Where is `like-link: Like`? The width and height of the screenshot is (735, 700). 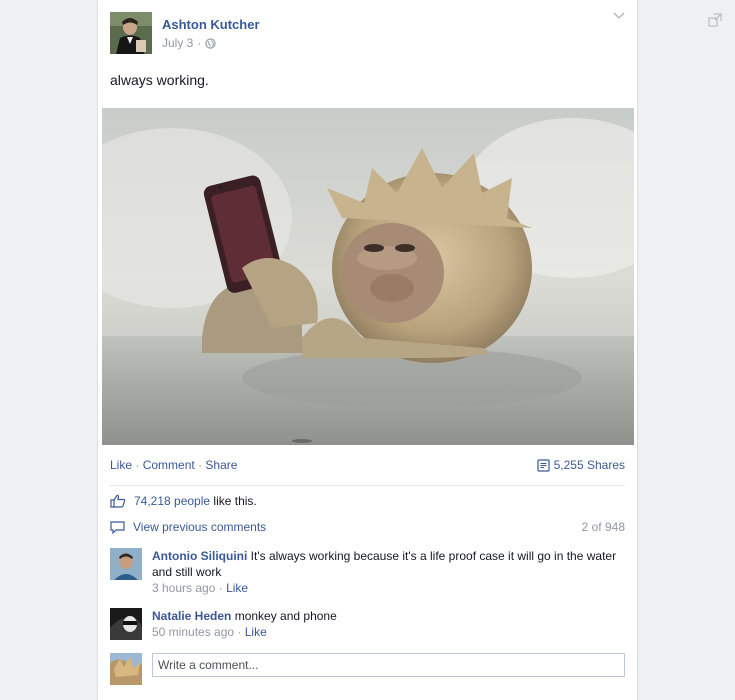 like-link: Like is located at coordinates (121, 465).